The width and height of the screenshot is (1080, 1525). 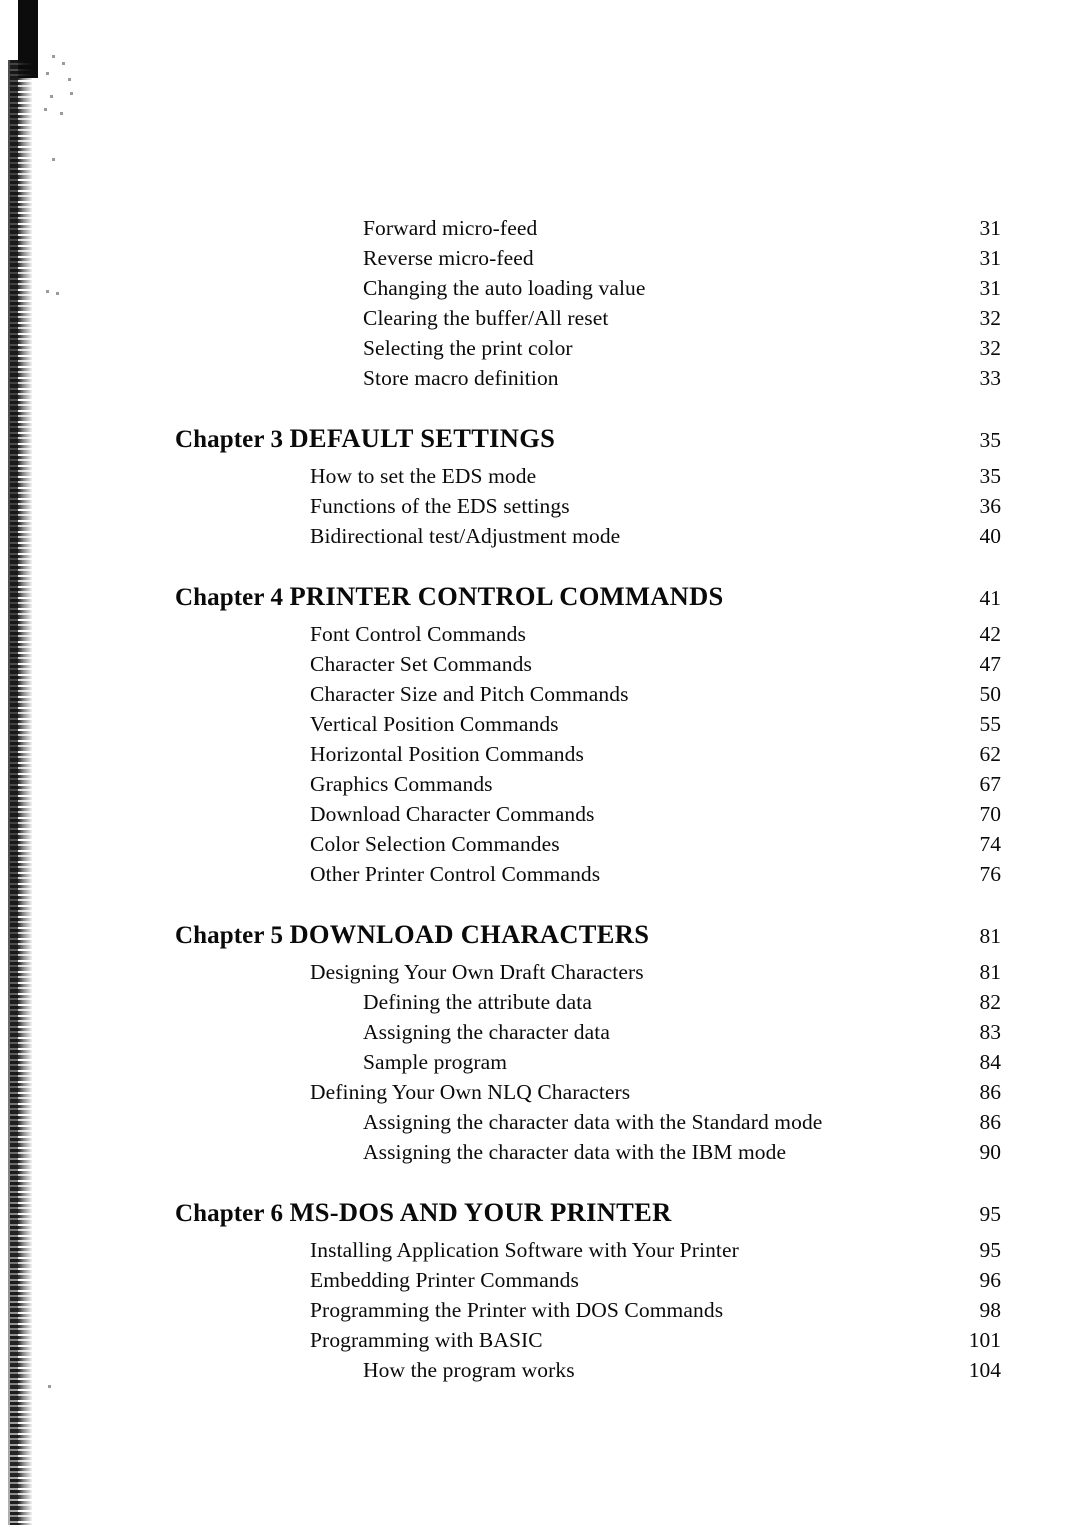 What do you see at coordinates (990, 1062) in the screenshot?
I see `toc-page-number: 84` at bounding box center [990, 1062].